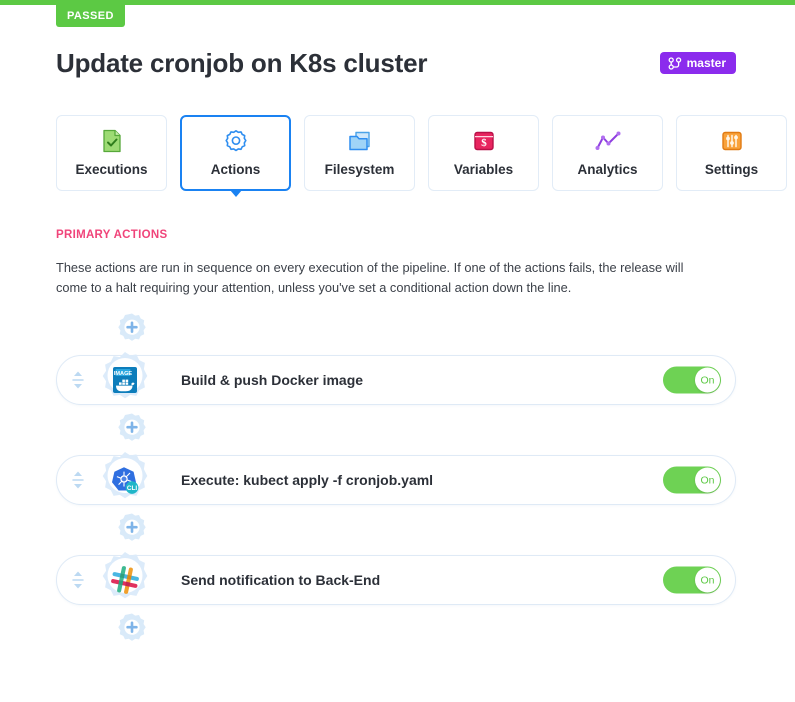 This screenshot has width=795, height=702. I want to click on tab-analytics: Analytics, so click(607, 153).